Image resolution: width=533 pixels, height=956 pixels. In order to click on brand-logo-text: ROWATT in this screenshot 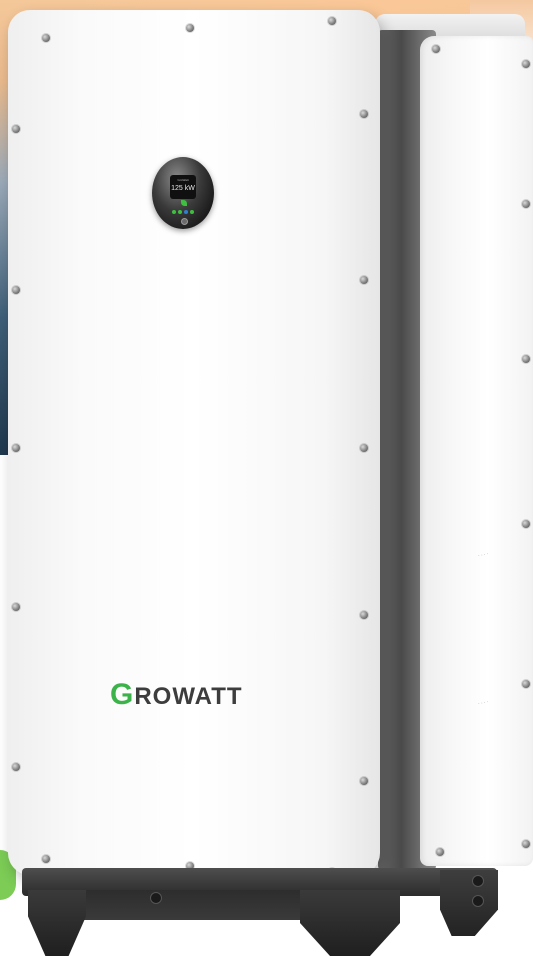, I will do `click(188, 696)`.